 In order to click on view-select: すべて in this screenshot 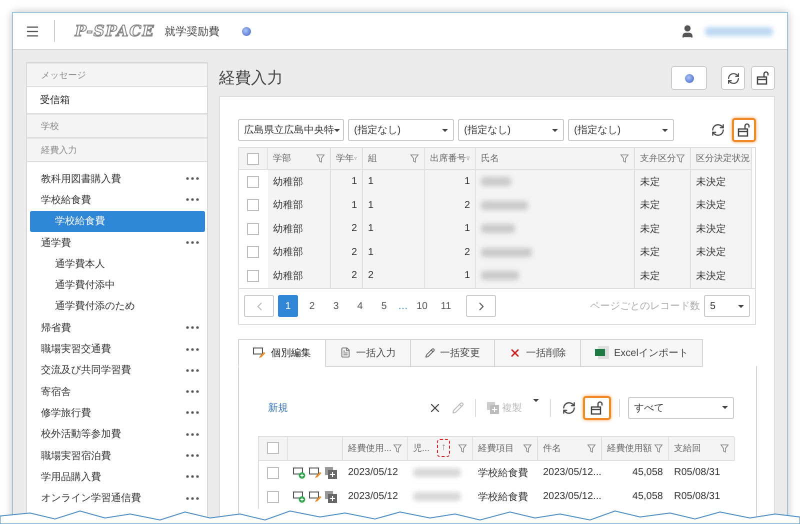, I will do `click(681, 407)`.